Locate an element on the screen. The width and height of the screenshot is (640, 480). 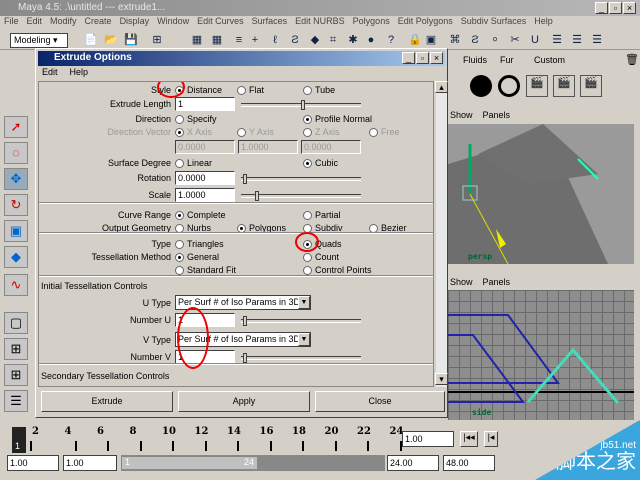
outliner-layout-icon: ☰ is located at coordinates (16, 401).